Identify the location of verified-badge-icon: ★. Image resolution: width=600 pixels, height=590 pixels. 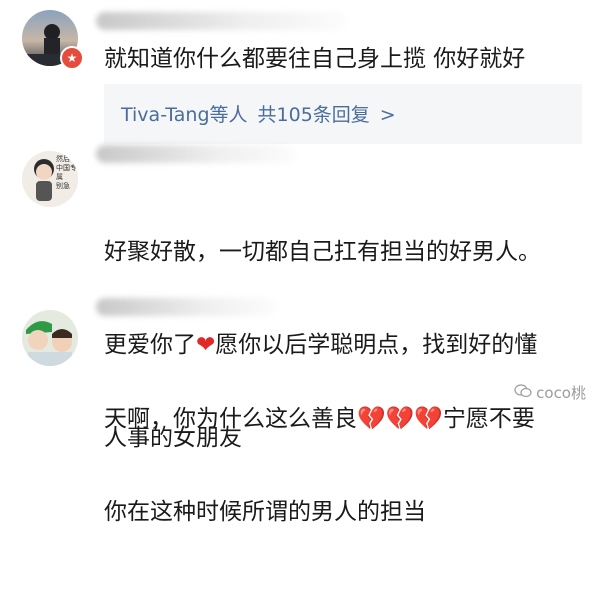
(72, 58).